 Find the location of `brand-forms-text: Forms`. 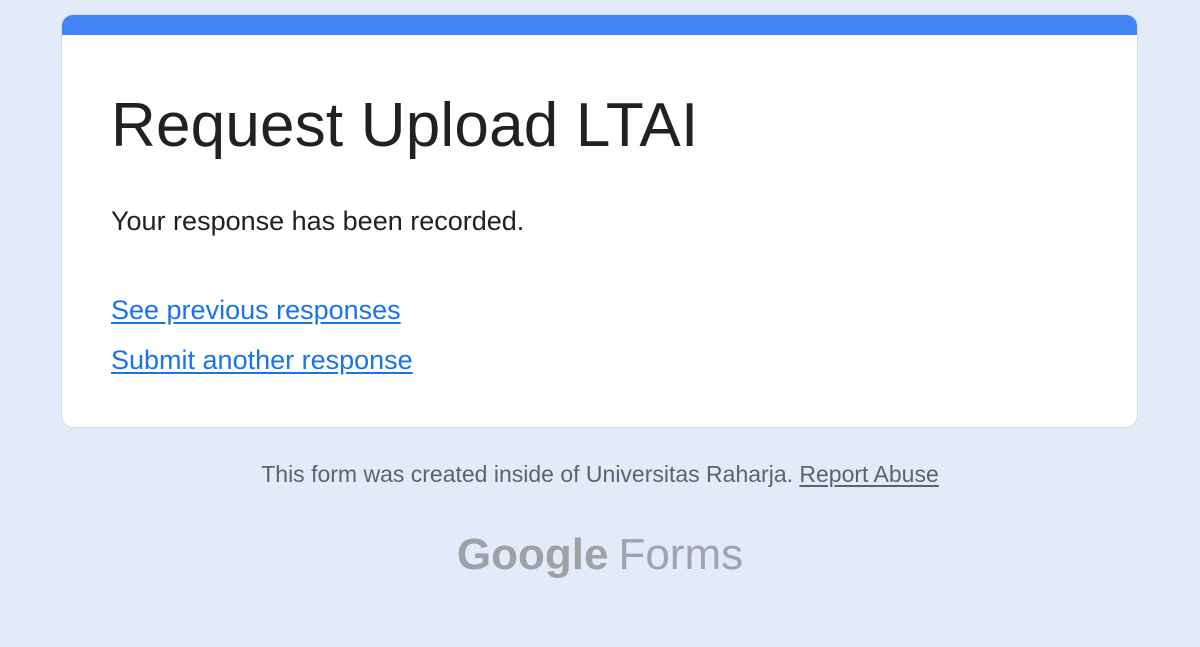

brand-forms-text: Forms is located at coordinates (681, 554).